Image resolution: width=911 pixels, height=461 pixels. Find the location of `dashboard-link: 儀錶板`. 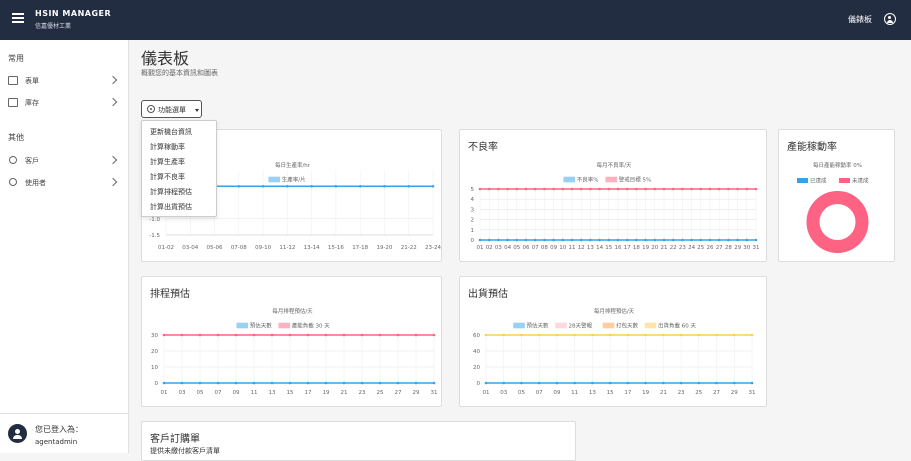

dashboard-link: 儀錶板 is located at coordinates (860, 19).